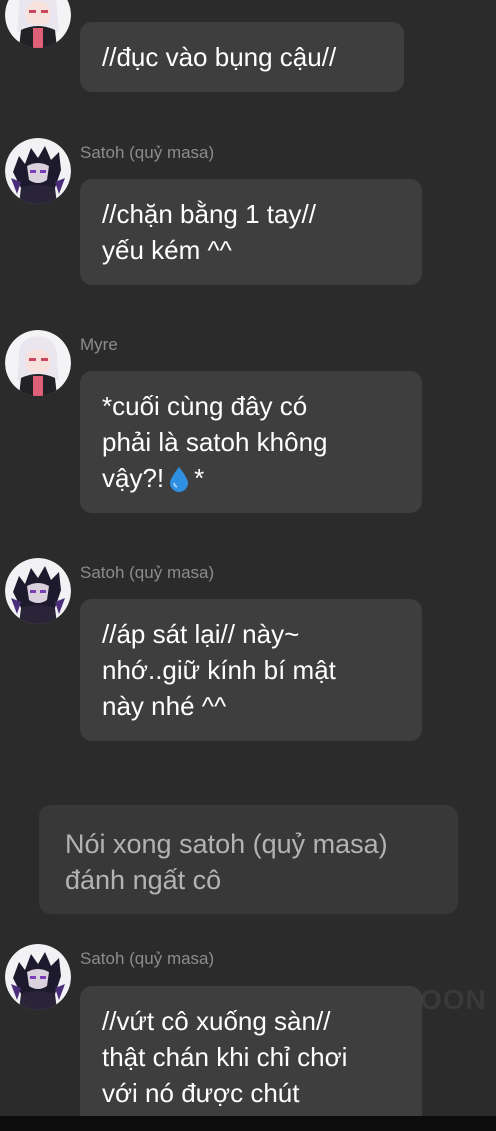 This screenshot has width=496, height=1131. I want to click on message-text: *, so click(199, 478).